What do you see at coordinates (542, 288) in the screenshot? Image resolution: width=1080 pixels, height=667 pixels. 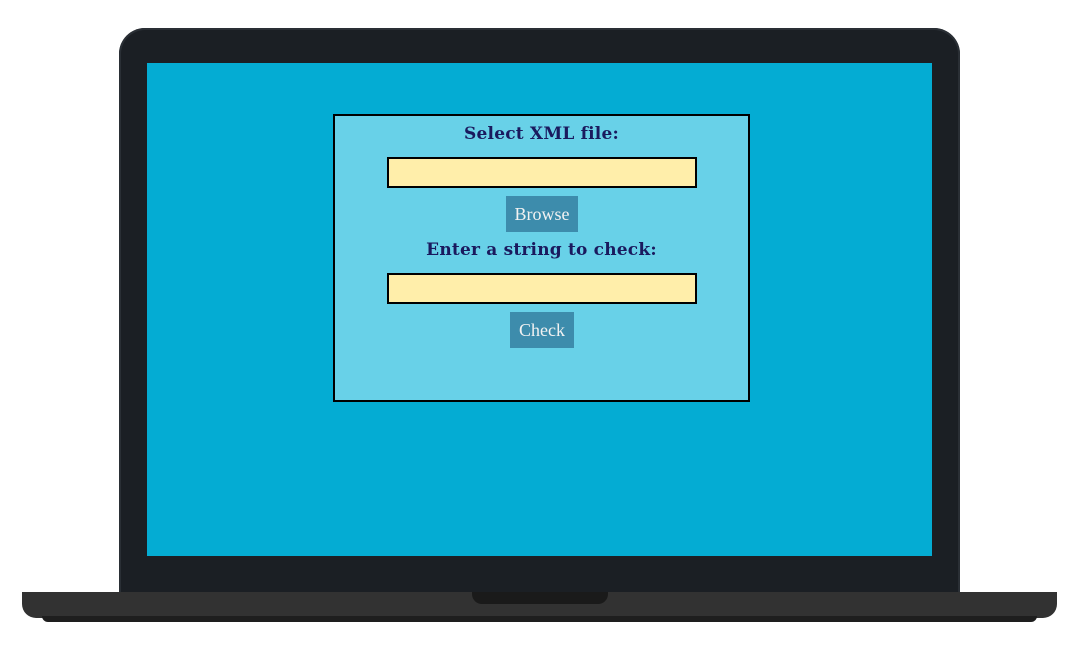 I see `string-input` at bounding box center [542, 288].